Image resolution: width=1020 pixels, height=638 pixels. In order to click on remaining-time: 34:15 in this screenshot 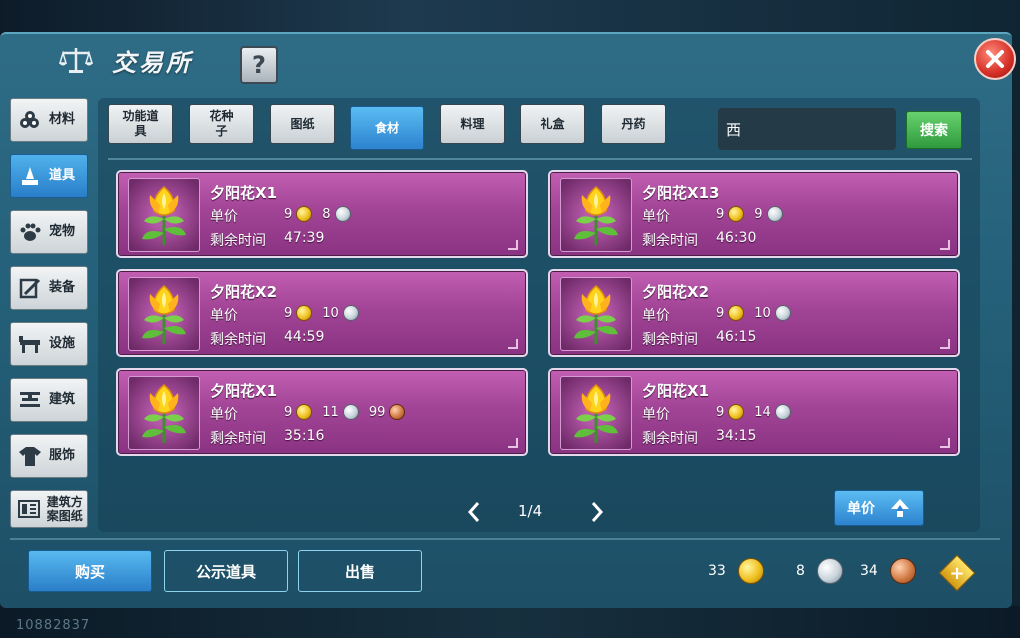, I will do `click(736, 436)`.